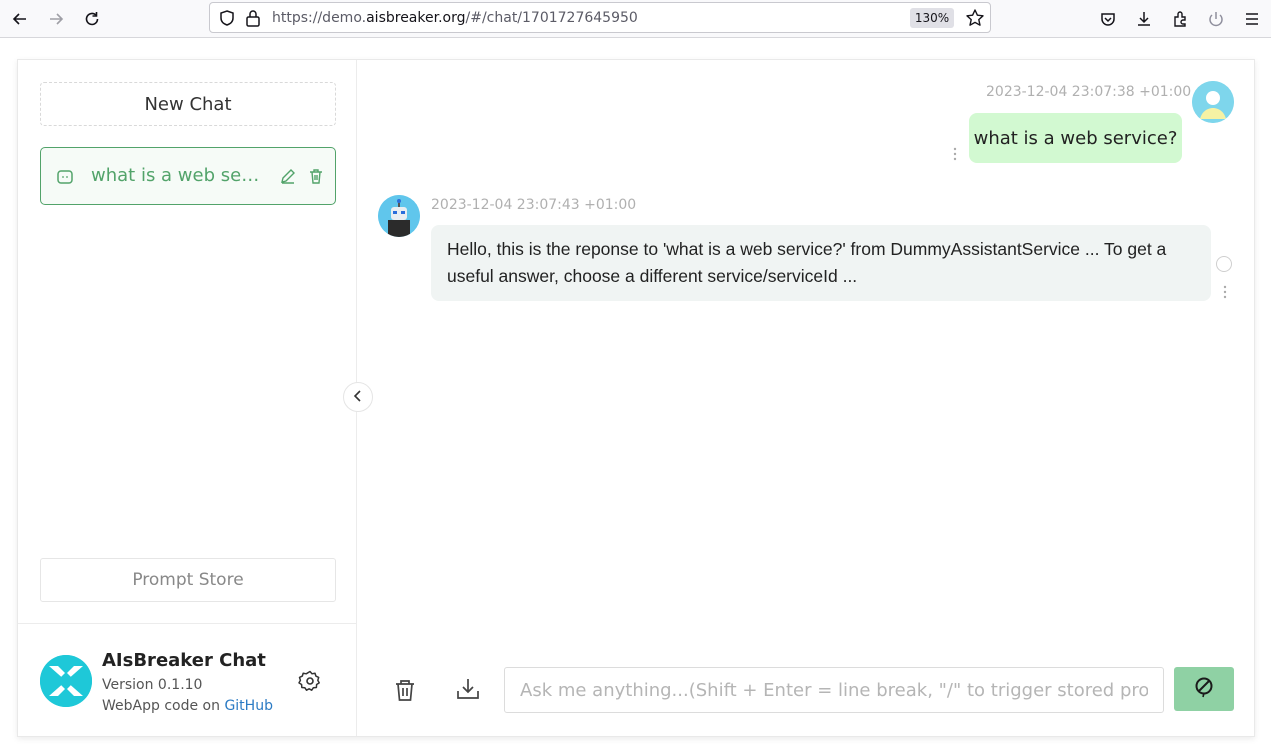  What do you see at coordinates (92, 19) in the screenshot?
I see `reload-icon` at bounding box center [92, 19].